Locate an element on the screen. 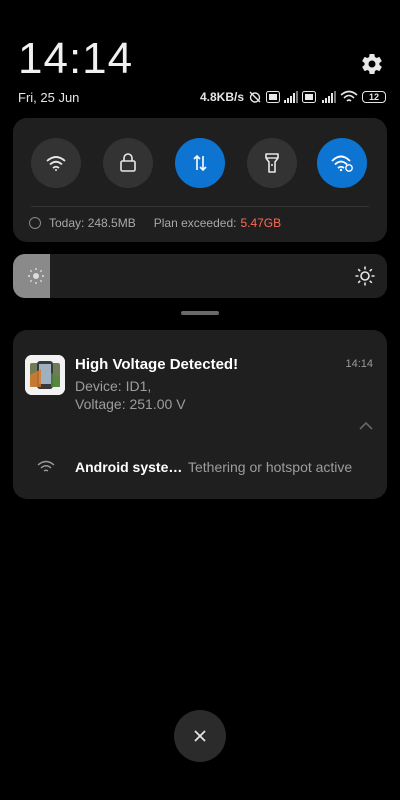 The image size is (400, 800). settings-button is located at coordinates (372, 64).